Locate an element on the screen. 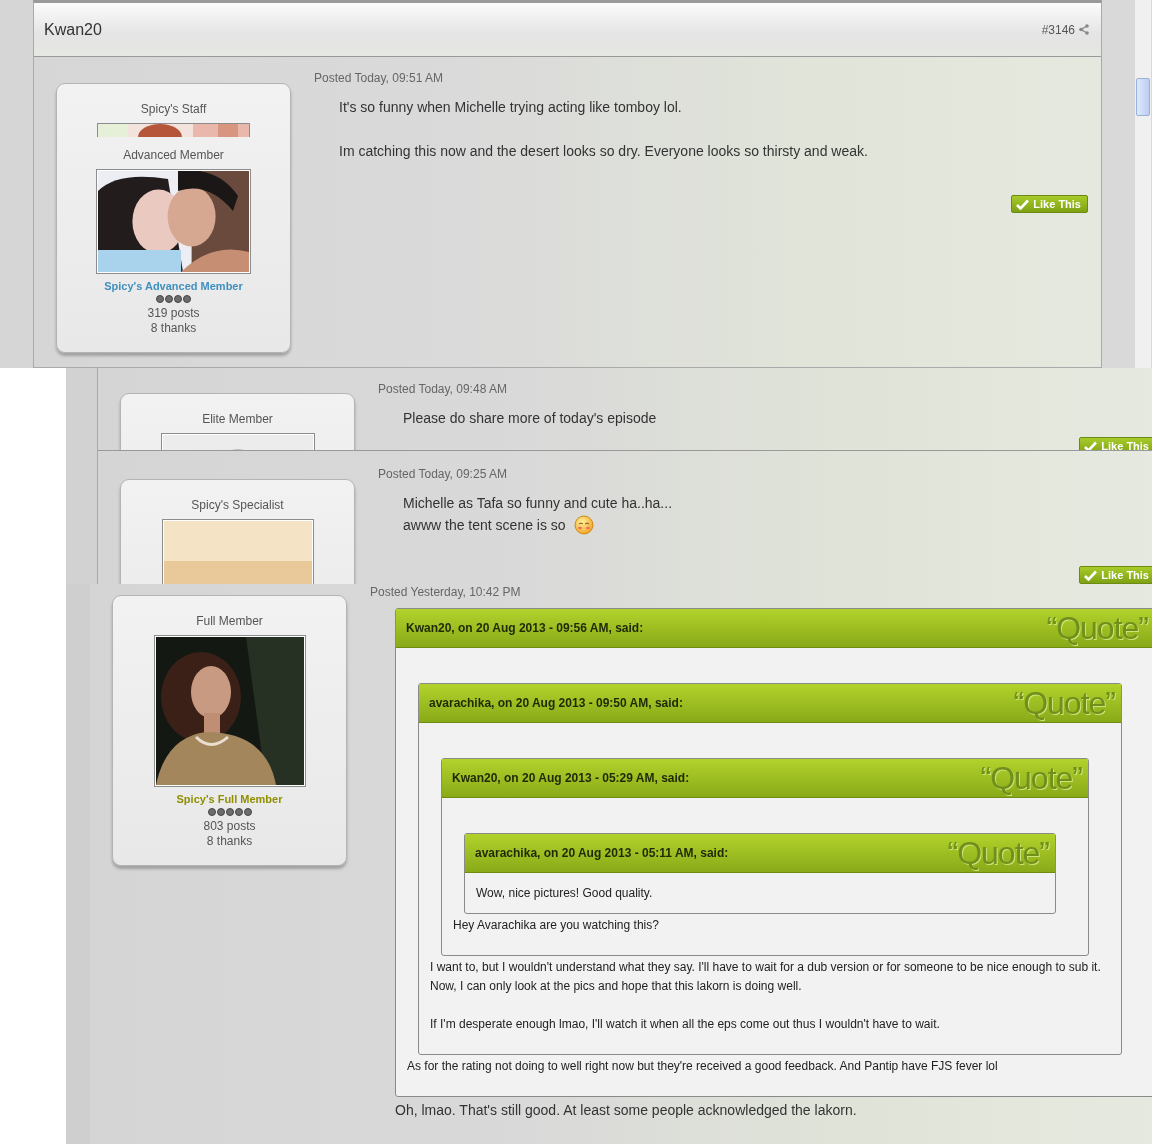 The width and height of the screenshot is (1152, 1144). member-title: Spicy's Staff is located at coordinates (173, 109).